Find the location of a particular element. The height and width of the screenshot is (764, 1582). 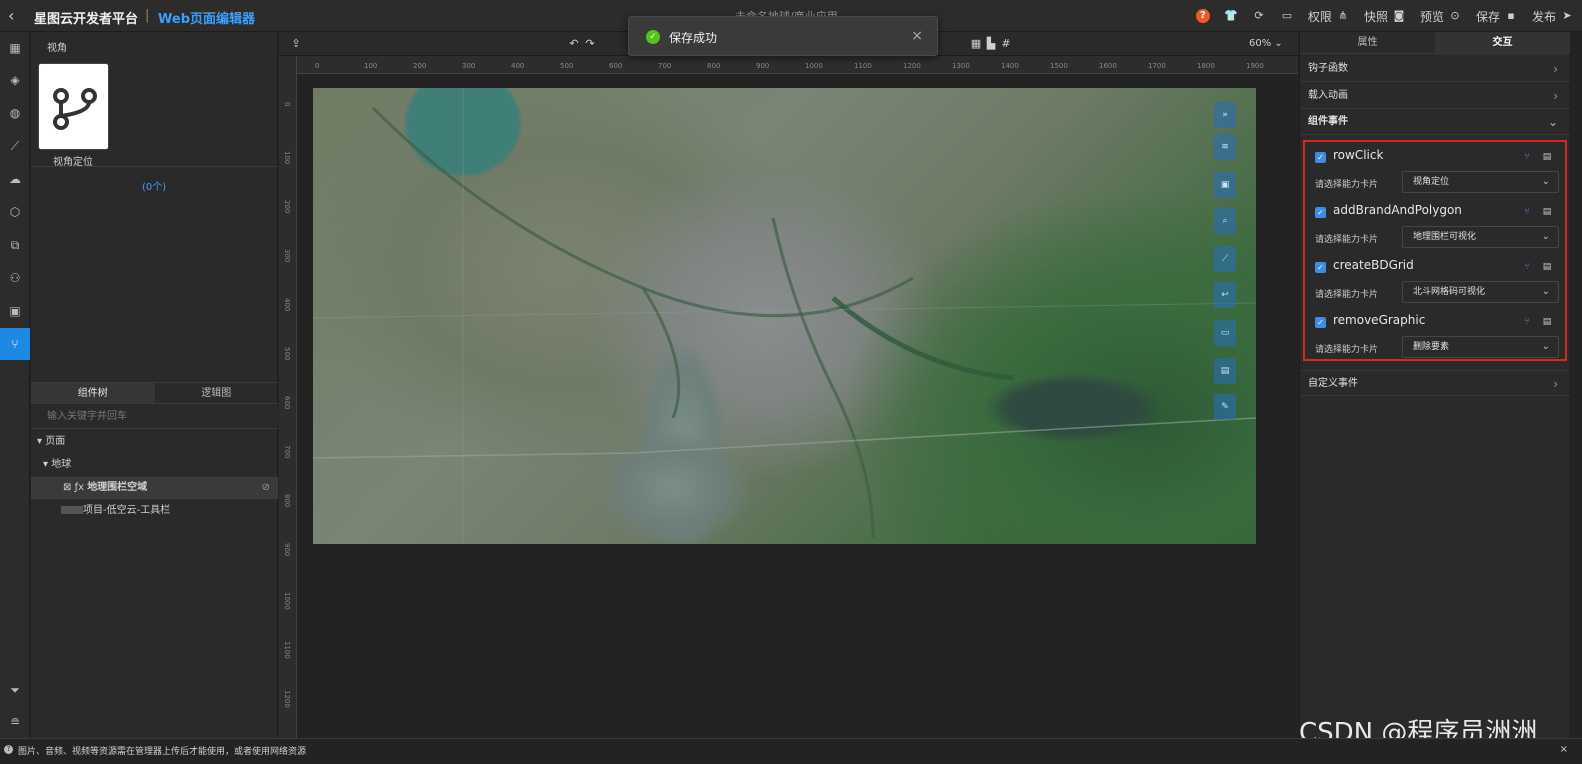

property-tabs: 属性 交互 is located at coordinates (1435, 43).